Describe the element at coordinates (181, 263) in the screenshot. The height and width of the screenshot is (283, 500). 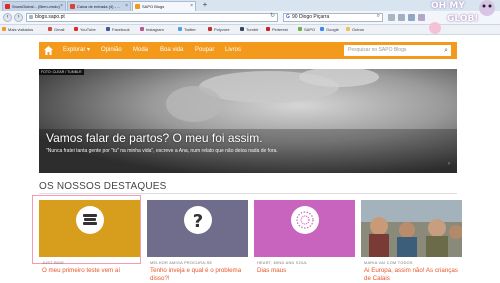
I see `card-category: MELHOR AMIGA PROCURA-SE` at that location.